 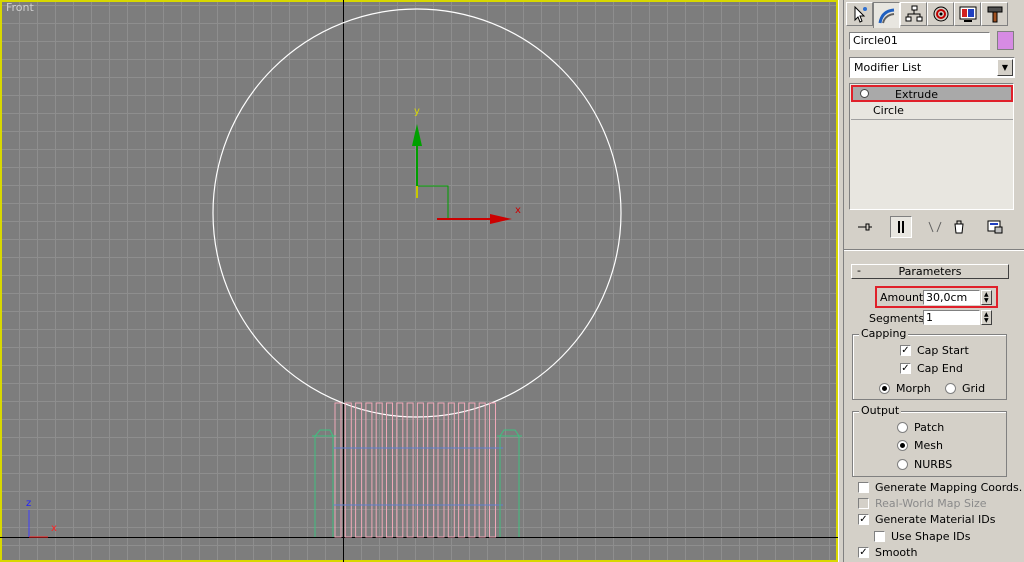 I want to click on separator, so click(x=934, y=250).